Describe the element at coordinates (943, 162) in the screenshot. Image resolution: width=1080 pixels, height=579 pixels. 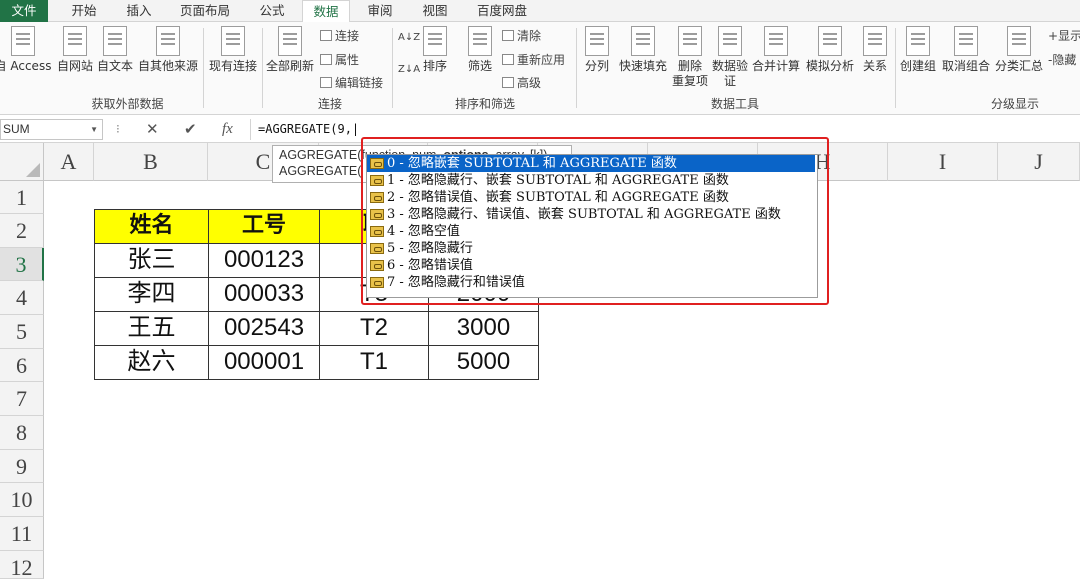
I see `column-header-i: I` at that location.